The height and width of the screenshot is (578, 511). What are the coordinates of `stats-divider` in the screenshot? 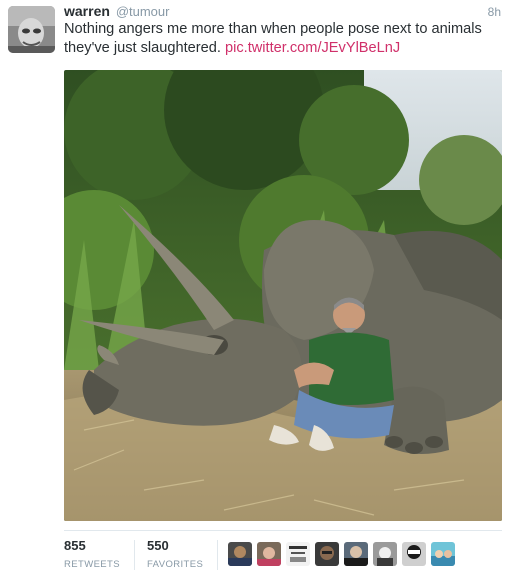 It's located at (283, 530).